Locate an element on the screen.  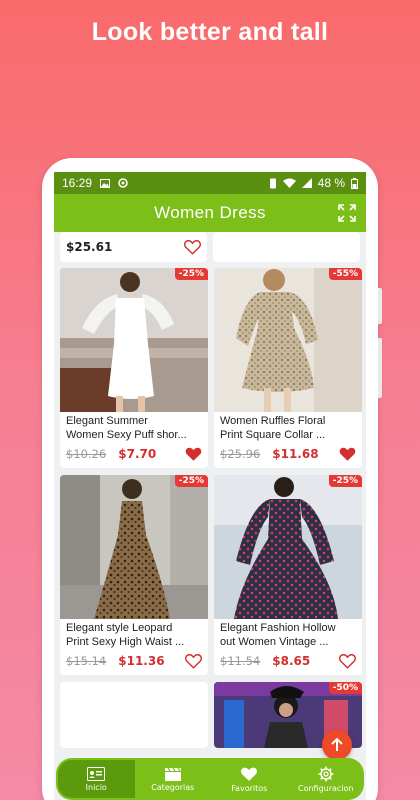
nav-item-inicio: Inicio is located at coordinates (96, 779).